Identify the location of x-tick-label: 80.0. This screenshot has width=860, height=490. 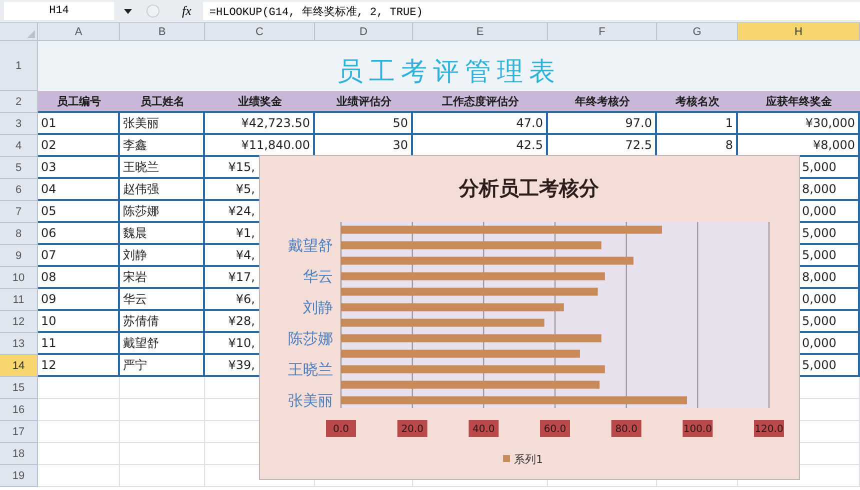
(626, 429).